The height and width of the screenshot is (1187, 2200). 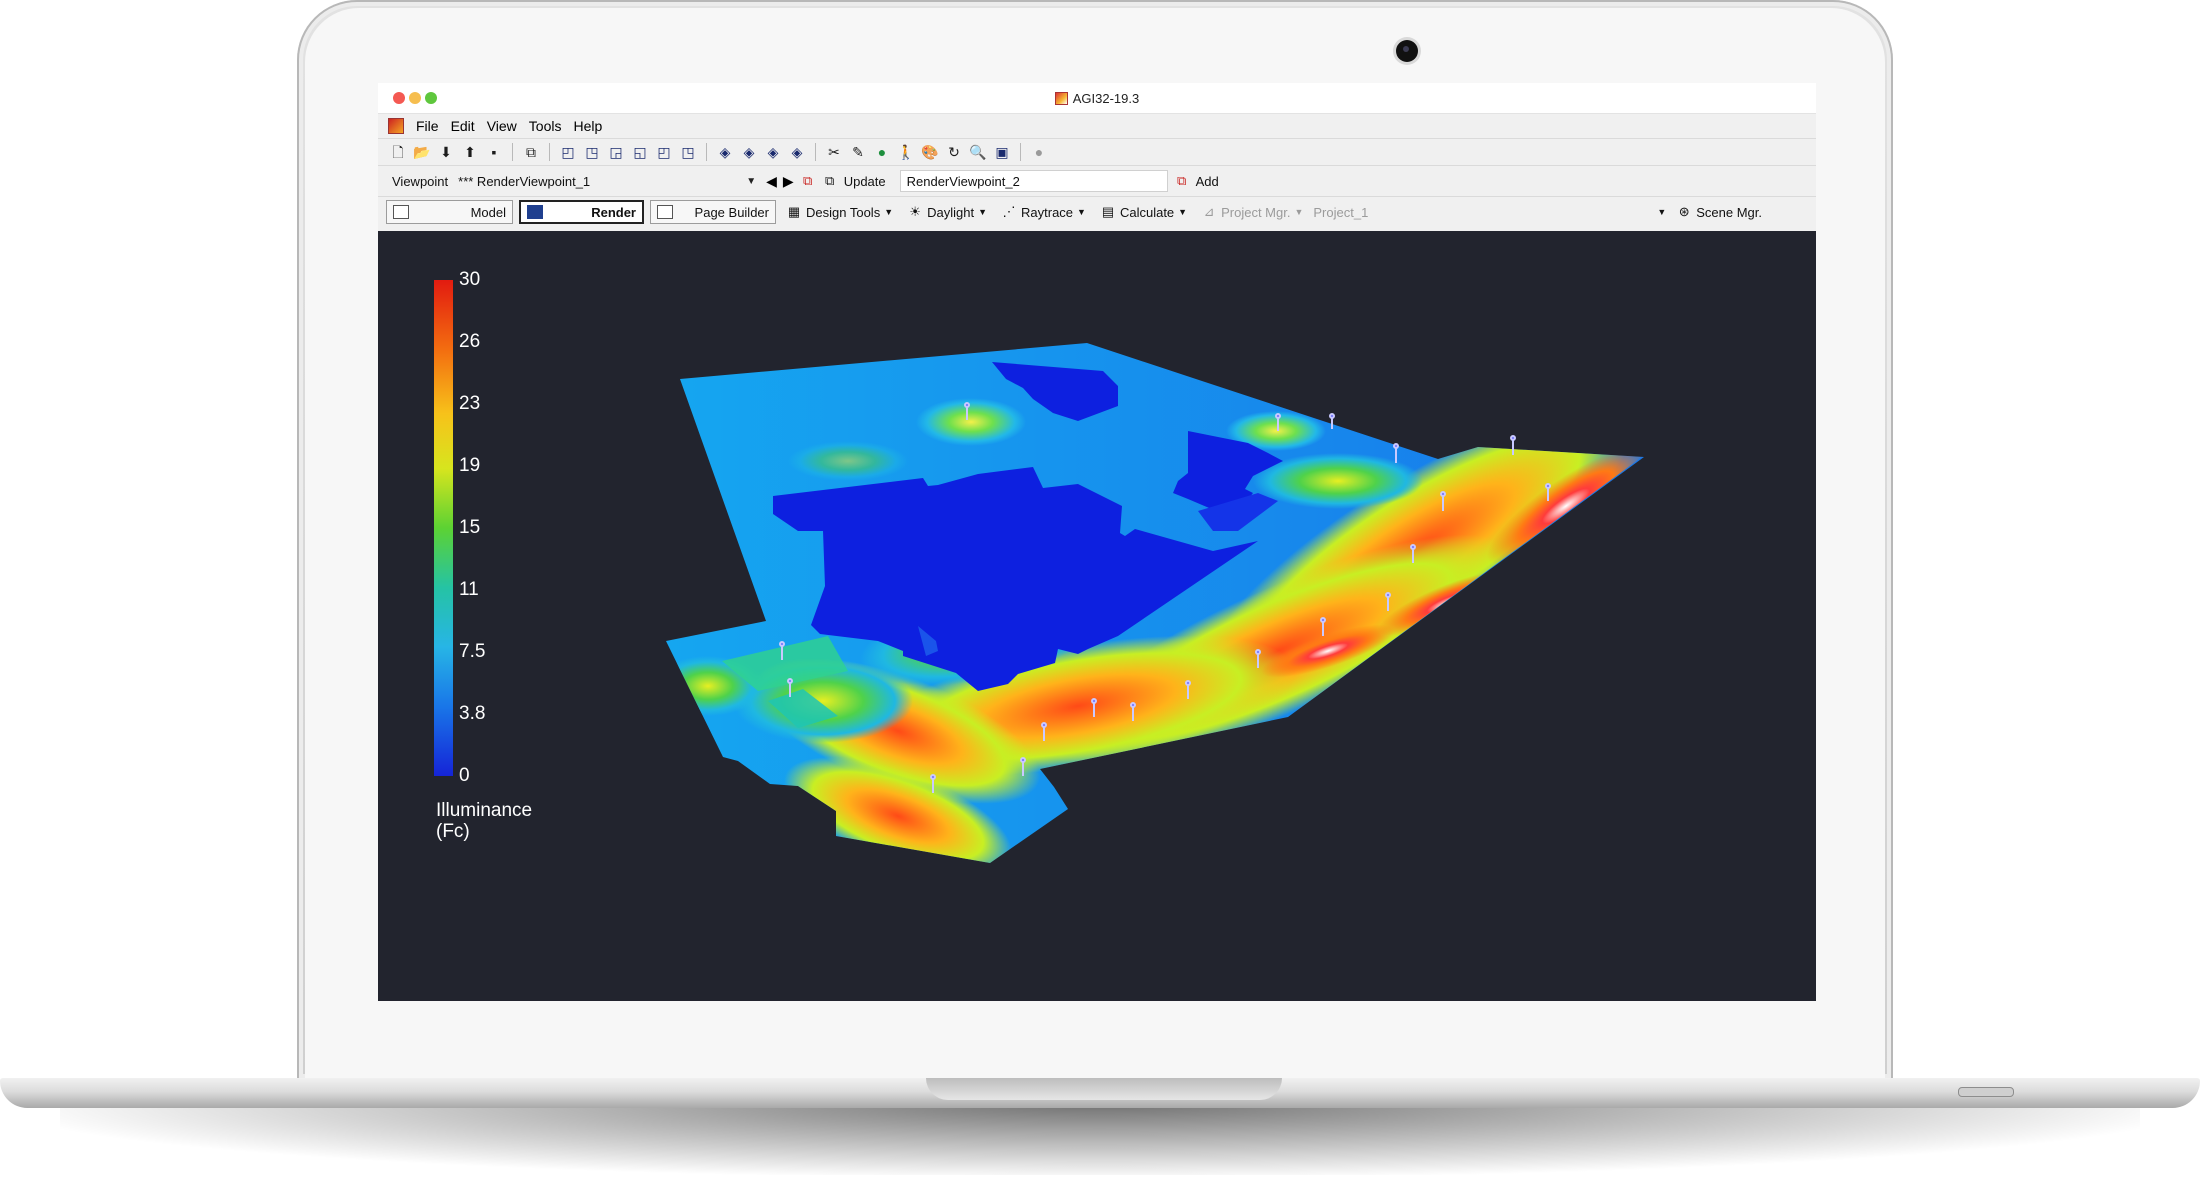 I want to click on scene-manager-label: Scene Mgr., so click(x=1729, y=212).